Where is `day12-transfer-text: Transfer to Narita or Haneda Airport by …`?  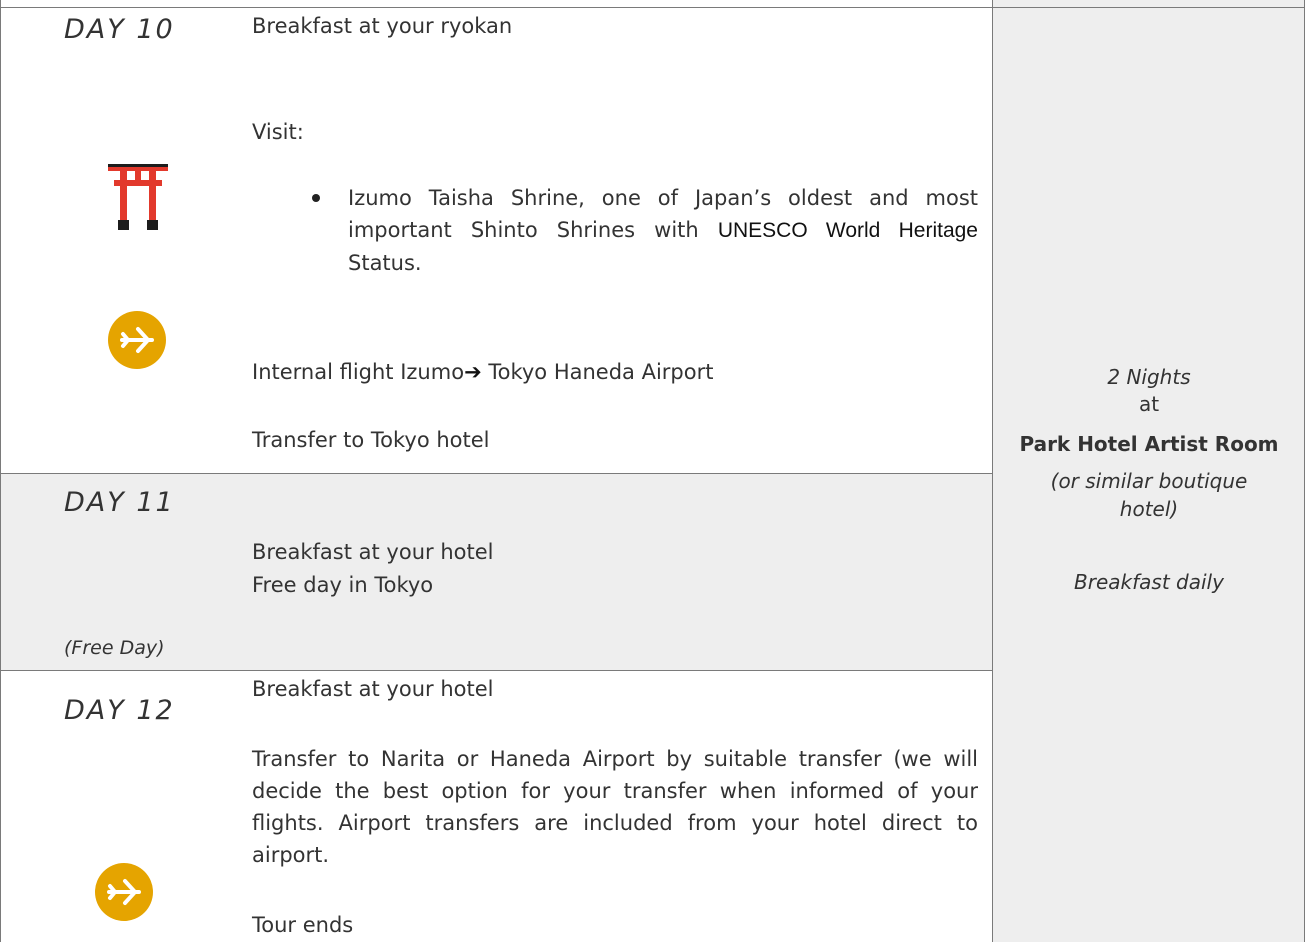
day12-transfer-text: Transfer to Narita or Haneda Airport by … is located at coordinates (615, 807).